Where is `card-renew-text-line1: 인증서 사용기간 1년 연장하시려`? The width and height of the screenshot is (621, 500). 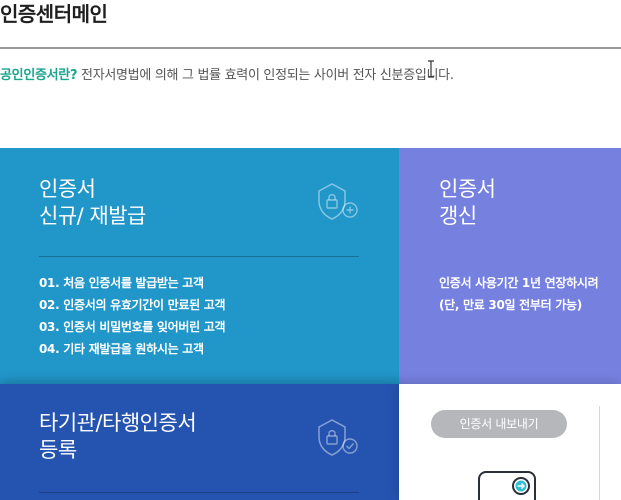 card-renew-text-line1: 인증서 사용기간 1년 연장하시려 is located at coordinates (519, 283).